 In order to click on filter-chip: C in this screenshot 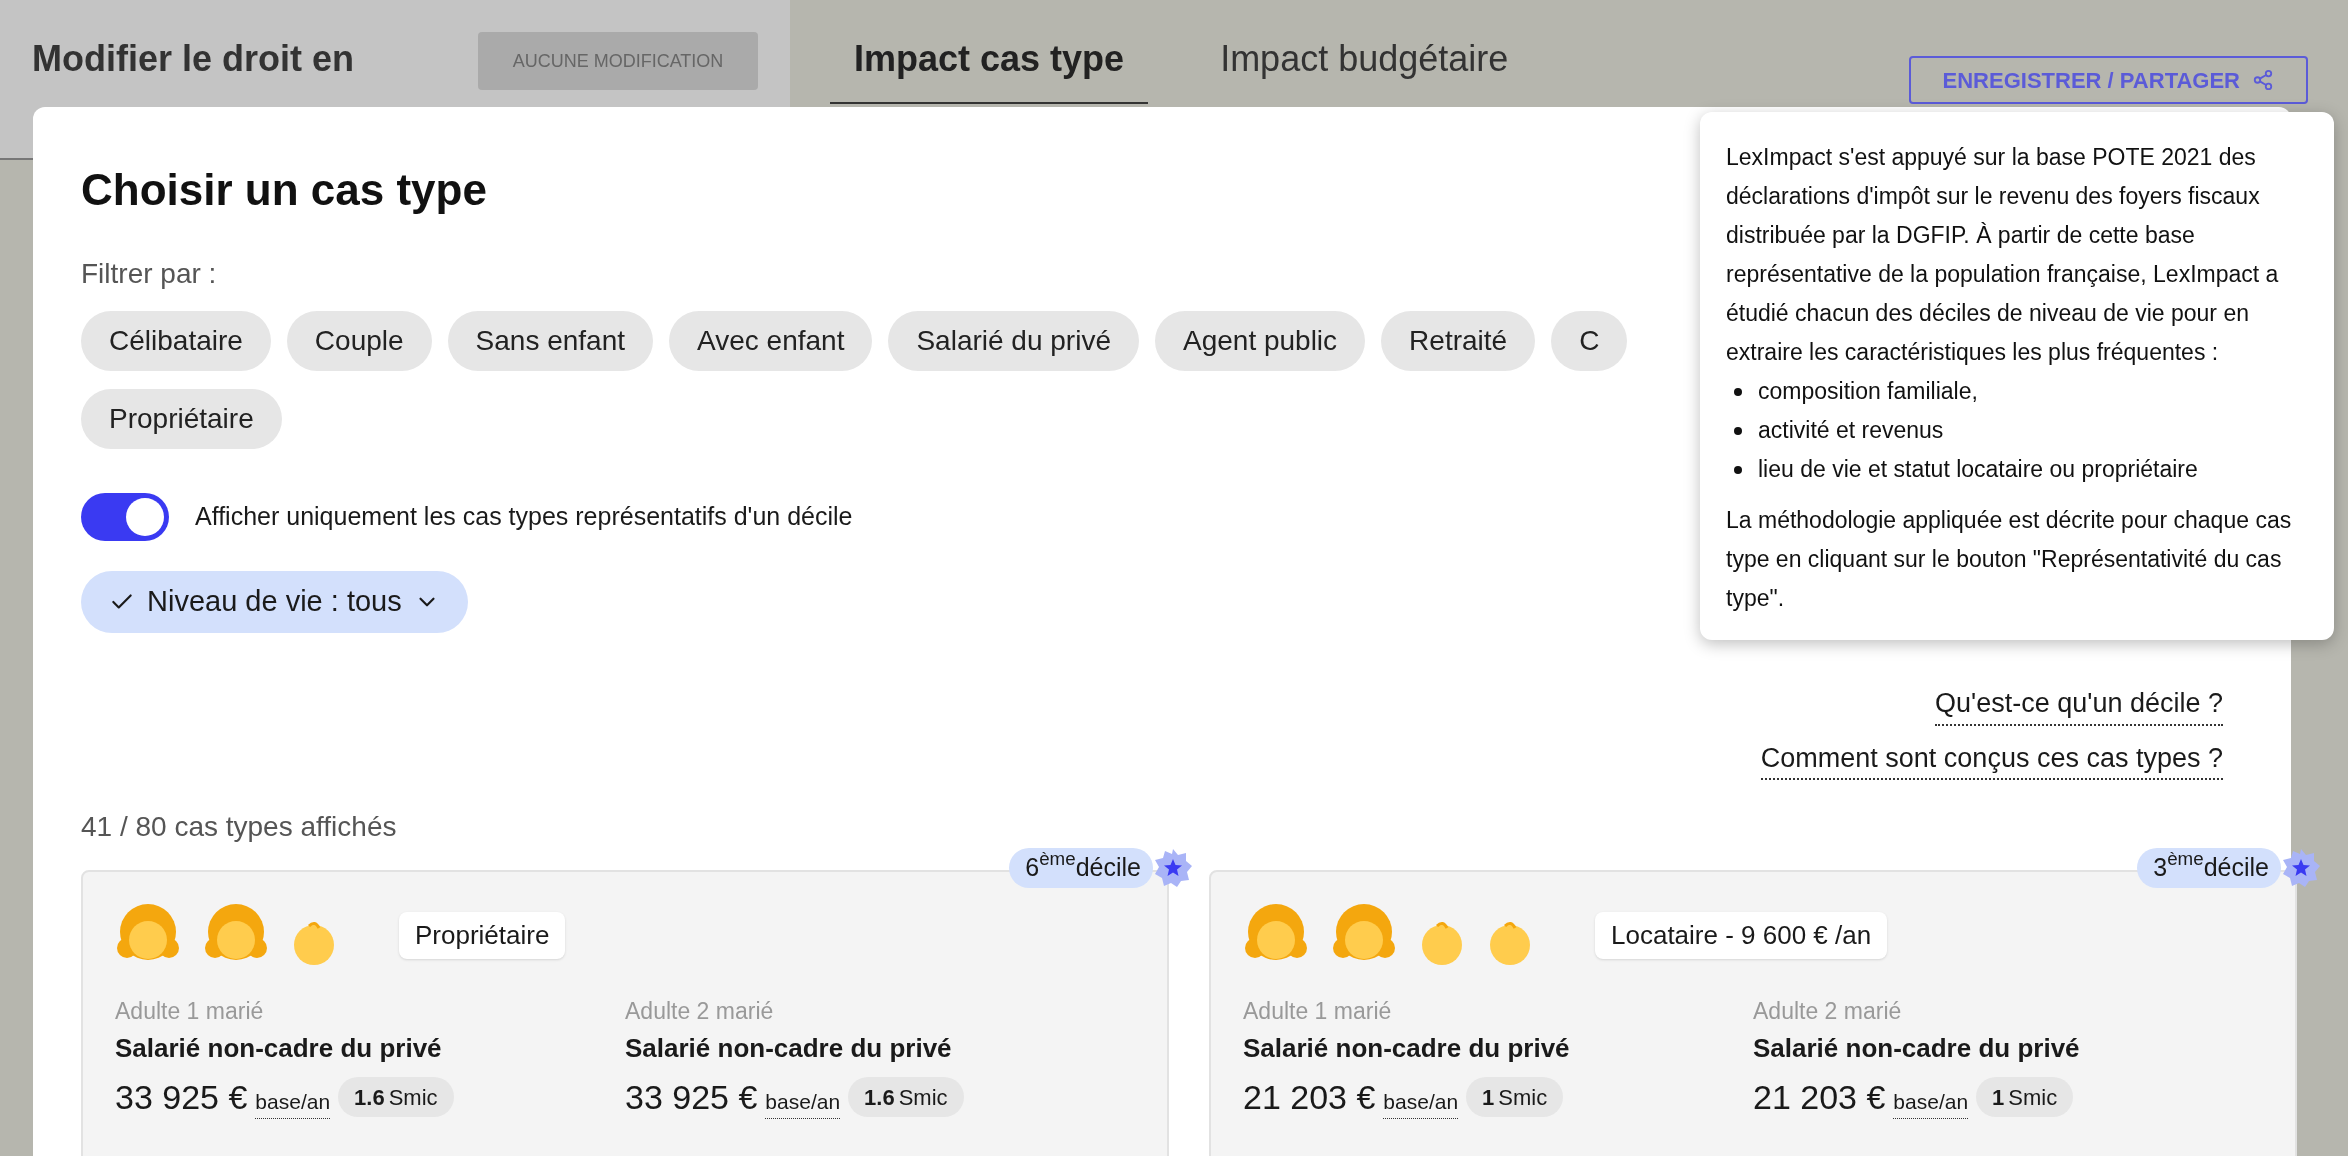, I will do `click(1589, 341)`.